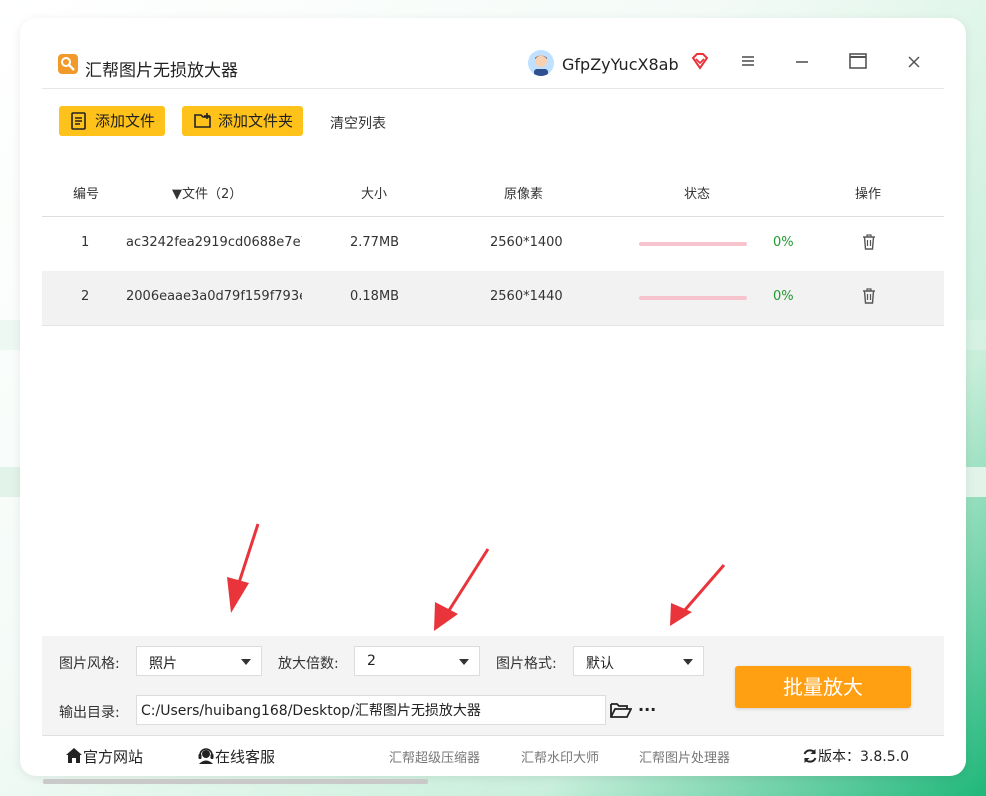 This screenshot has width=986, height=796. What do you see at coordinates (697, 194) in the screenshot?
I see `header-status: 状态` at bounding box center [697, 194].